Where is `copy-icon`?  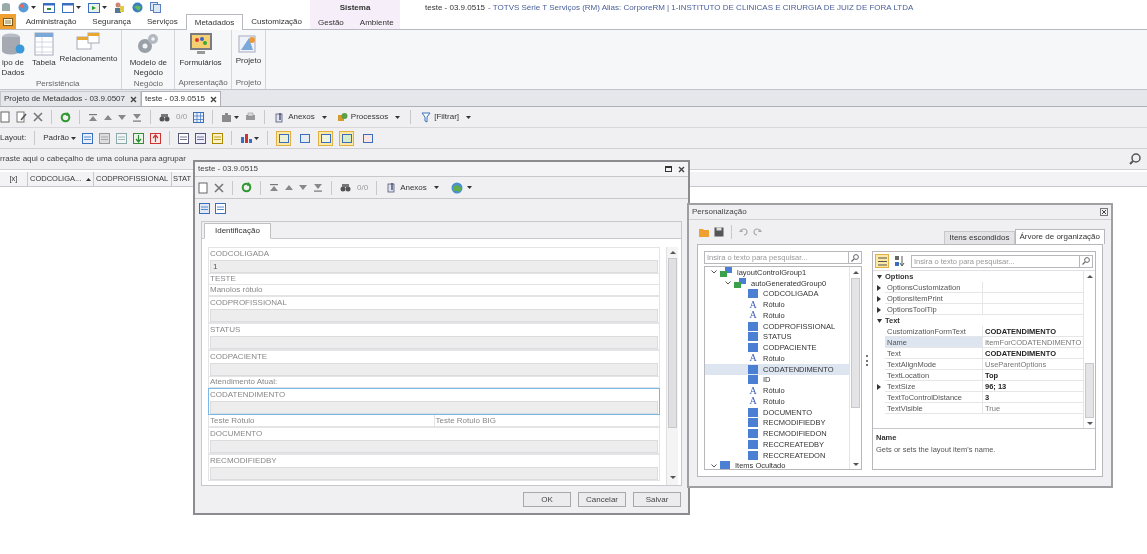
copy-icon is located at coordinates (155, 7).